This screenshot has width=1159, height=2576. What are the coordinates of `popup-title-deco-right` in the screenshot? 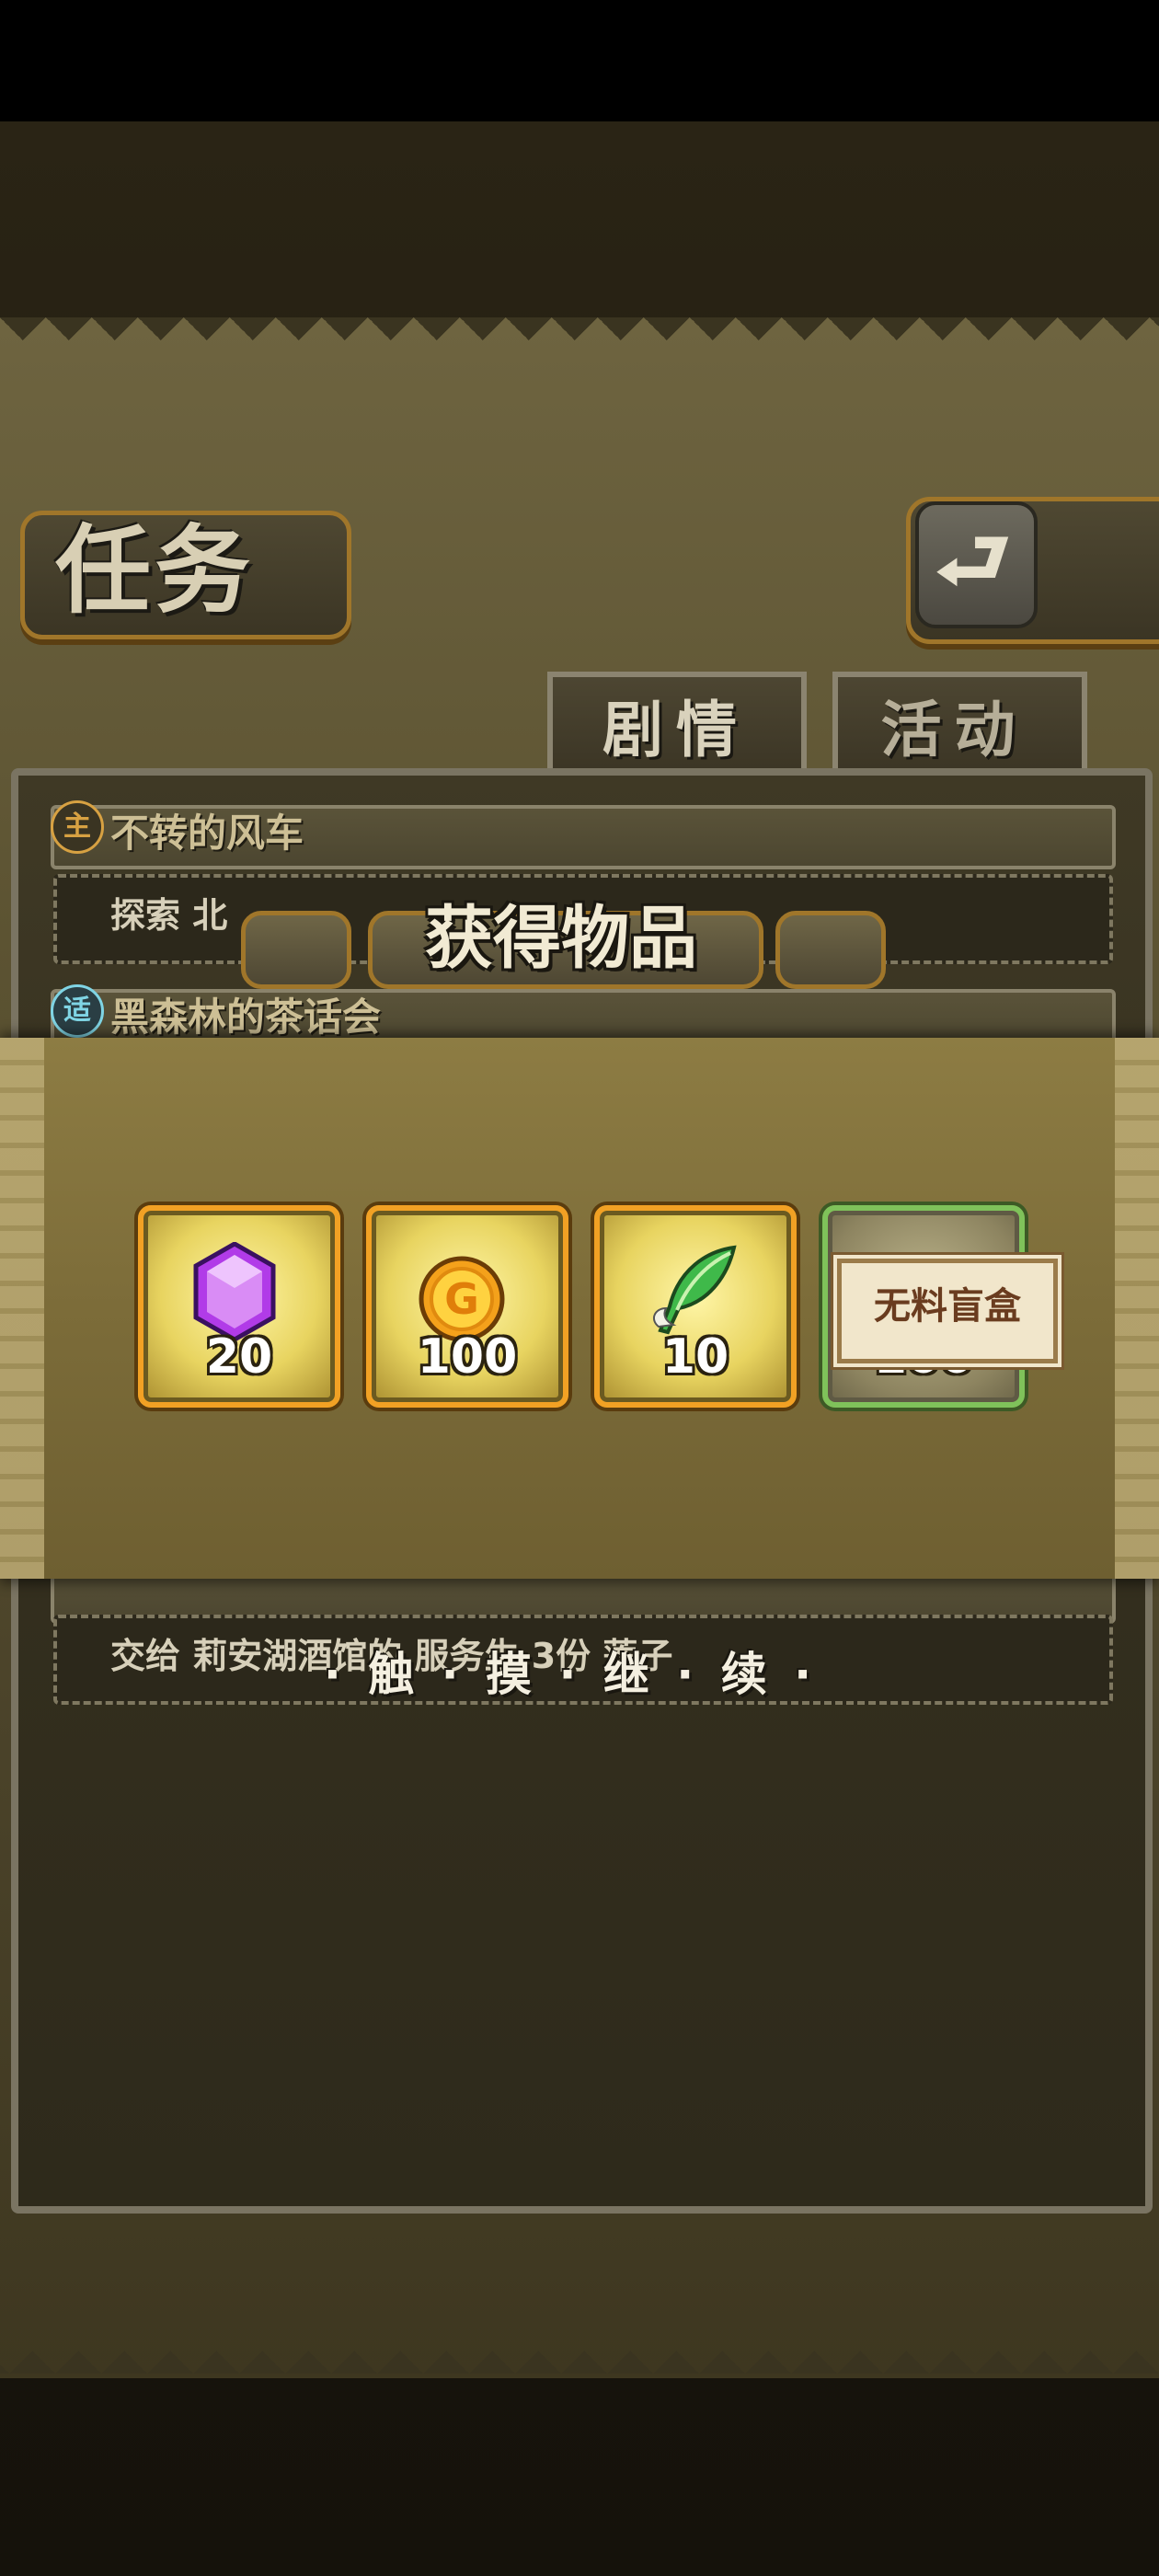 It's located at (830, 950).